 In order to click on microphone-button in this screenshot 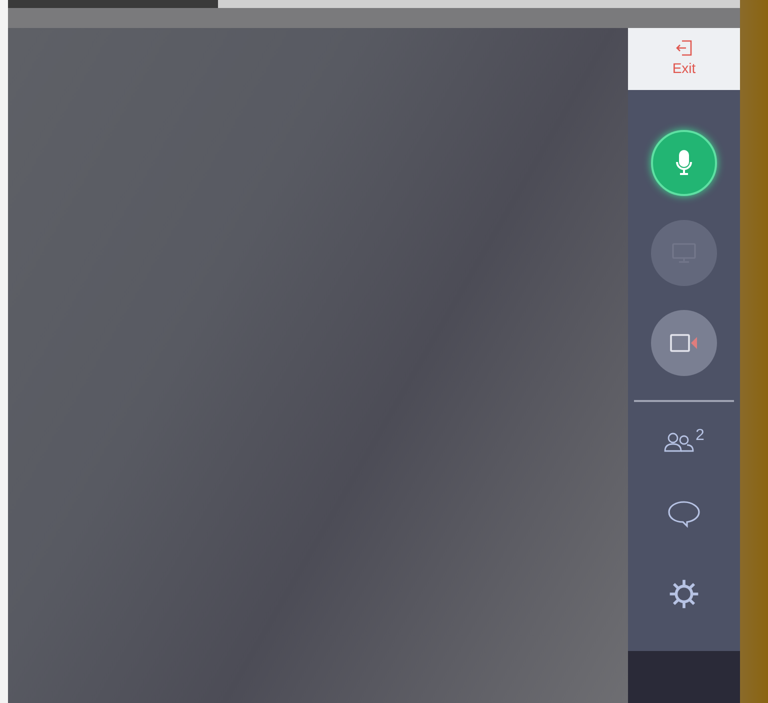, I will do `click(684, 163)`.